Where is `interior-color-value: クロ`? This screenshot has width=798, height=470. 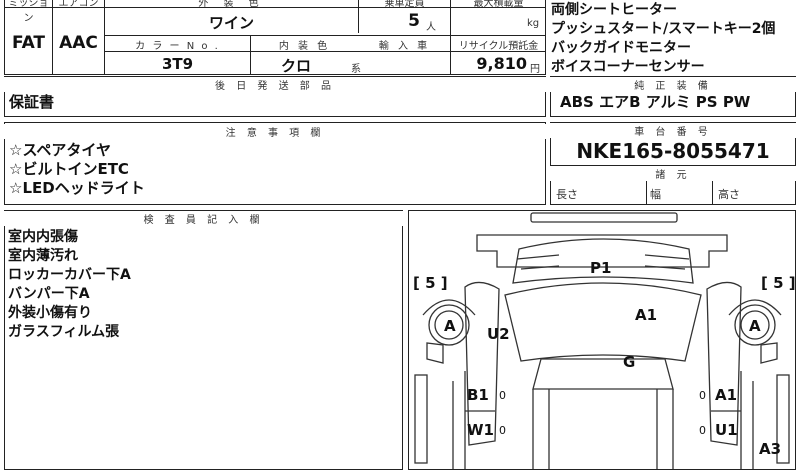
interior-color-value: クロ is located at coordinates (295, 66).